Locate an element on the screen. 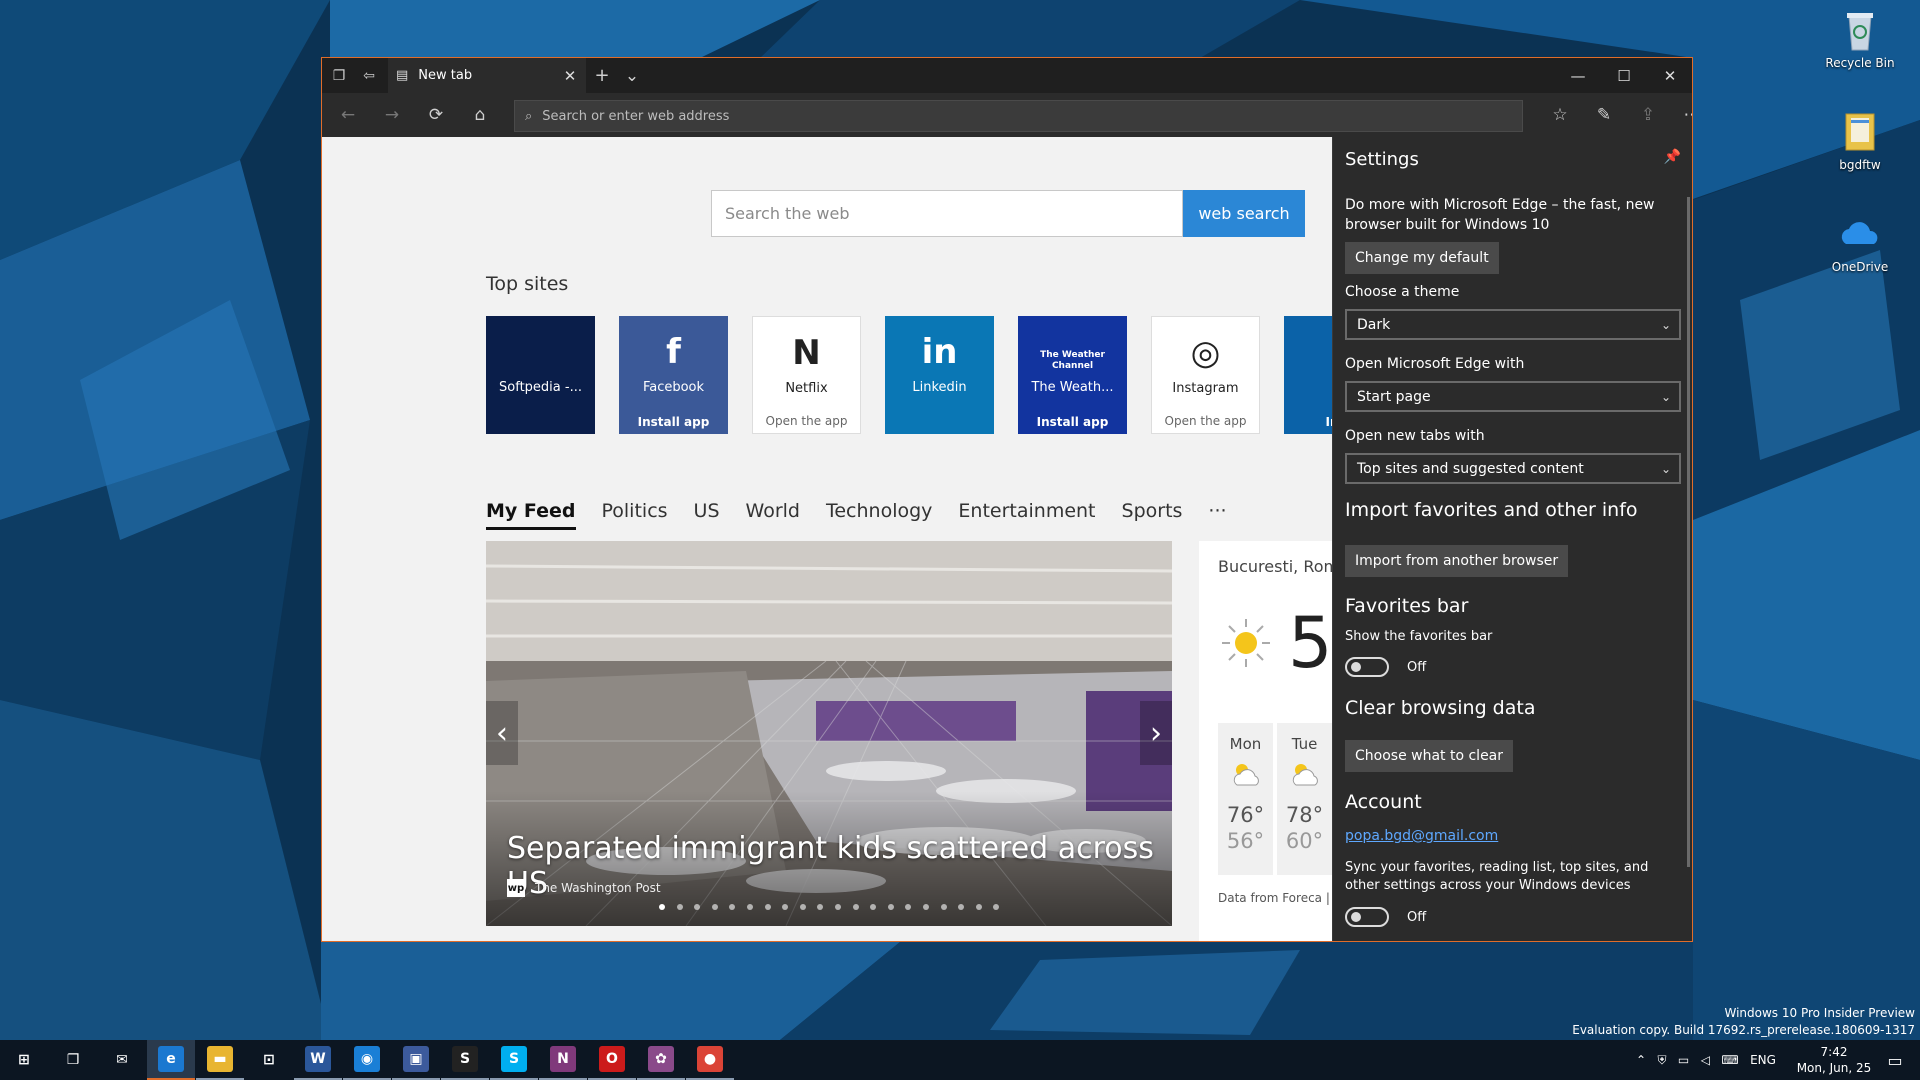 The height and width of the screenshot is (1080, 1920). carousel-next-icon: › is located at coordinates (1156, 733).